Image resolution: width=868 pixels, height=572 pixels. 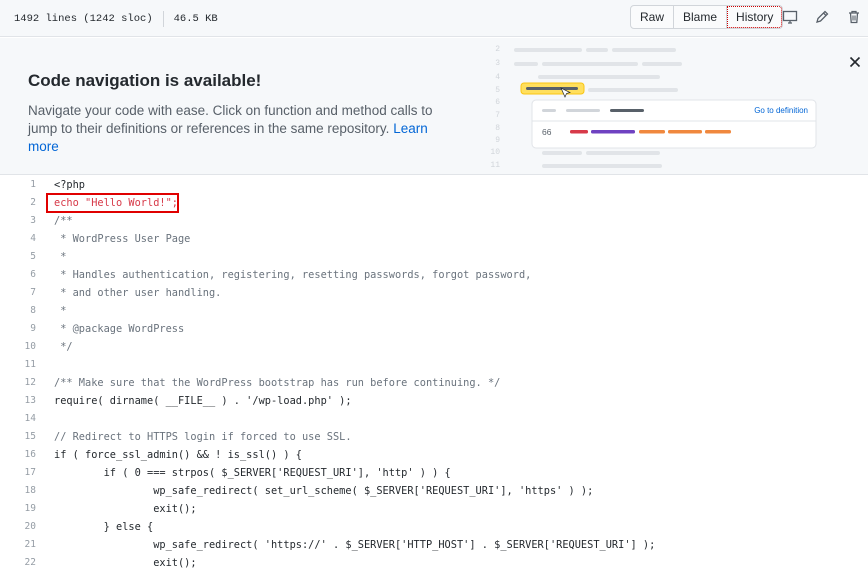 What do you see at coordinates (434, 293) in the screenshot?
I see `code-line: 7 * and other user handling.` at bounding box center [434, 293].